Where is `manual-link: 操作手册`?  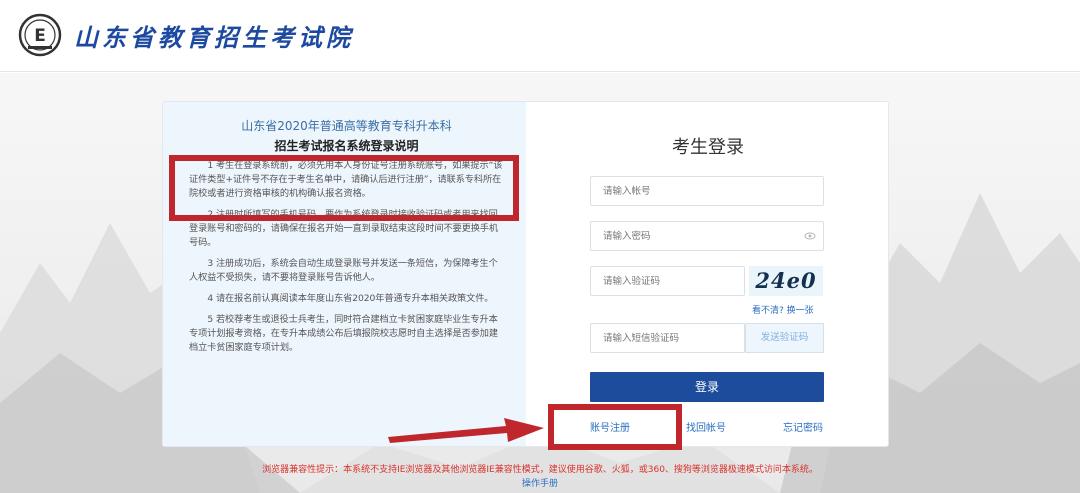 manual-link: 操作手册 is located at coordinates (540, 482).